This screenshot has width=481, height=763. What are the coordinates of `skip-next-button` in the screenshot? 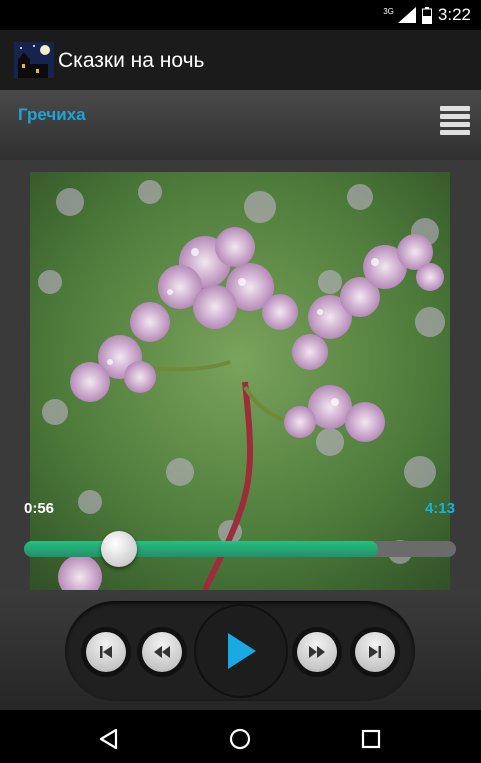 It's located at (375, 652).